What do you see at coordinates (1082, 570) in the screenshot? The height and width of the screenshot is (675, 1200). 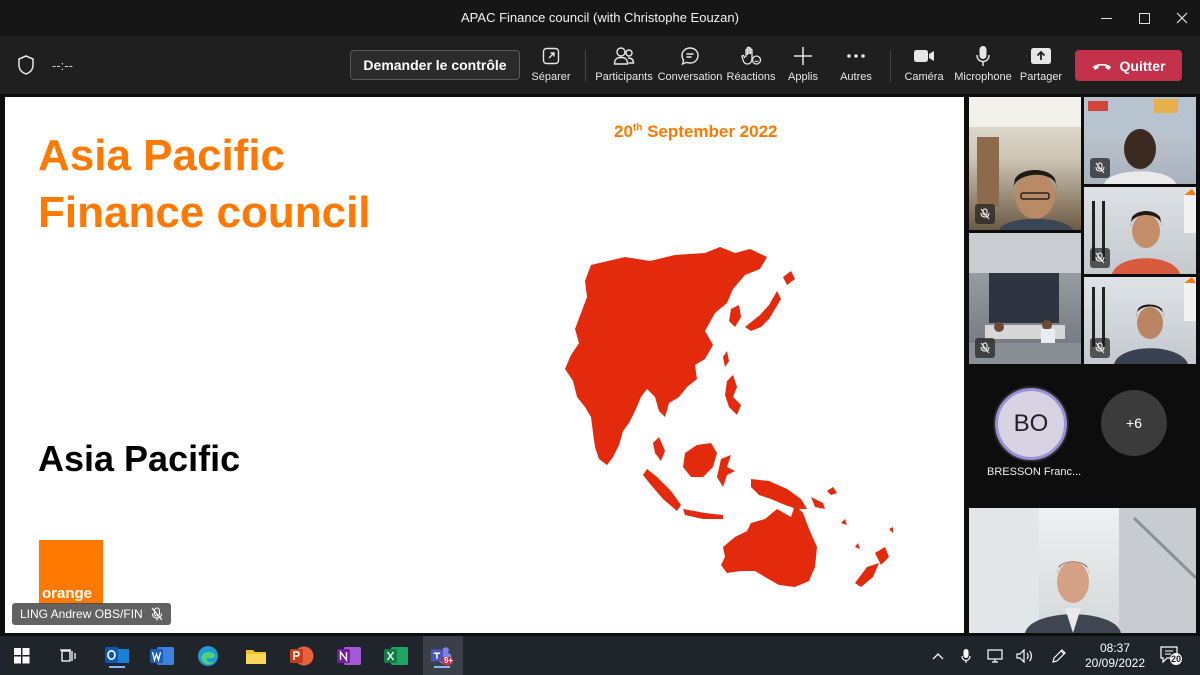 I see `self-video-tile` at bounding box center [1082, 570].